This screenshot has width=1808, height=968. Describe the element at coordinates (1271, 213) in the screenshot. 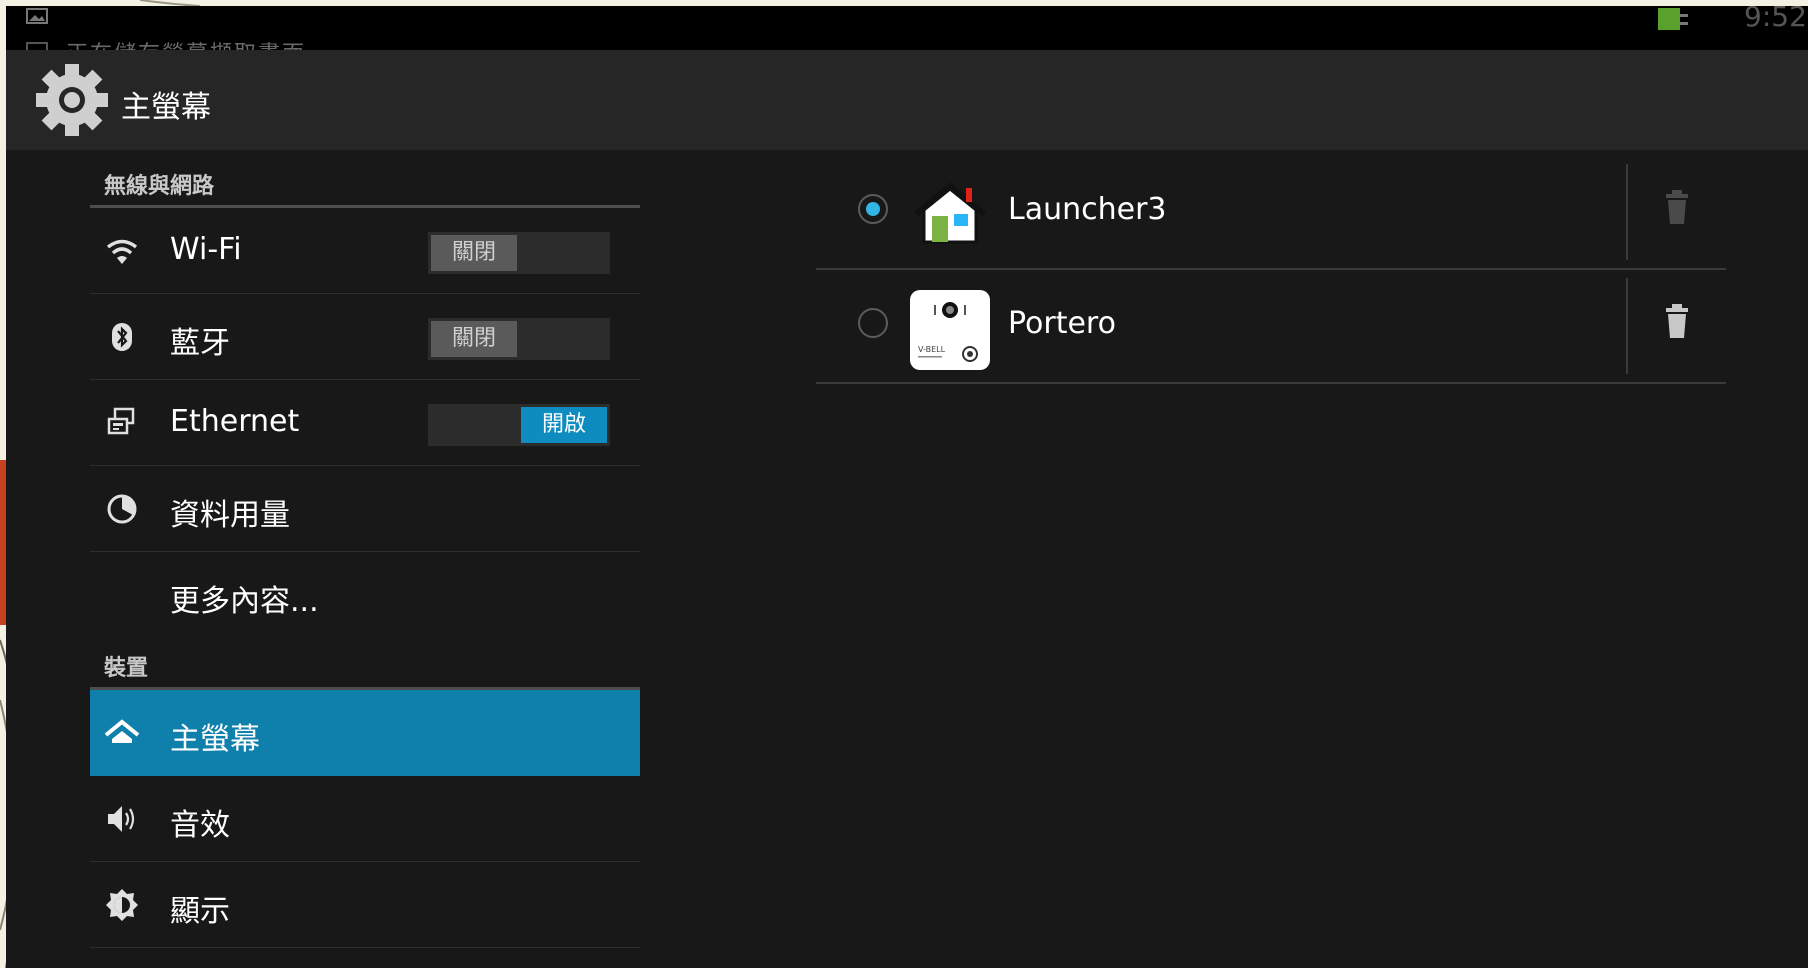

I see `home-app-row-launcher3: Launcher3` at that location.